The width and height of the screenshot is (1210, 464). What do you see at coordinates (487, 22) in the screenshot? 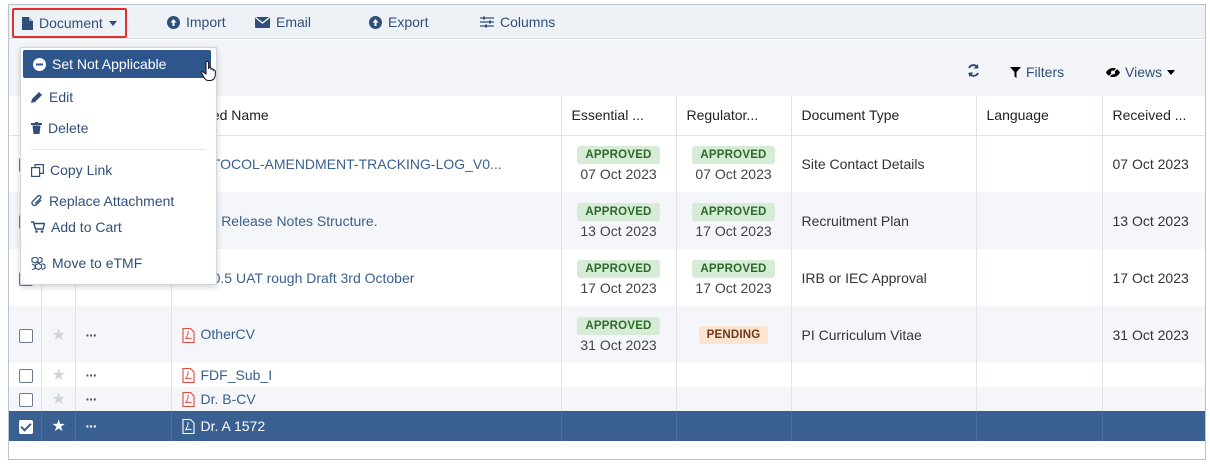
I see `sliders-icon` at bounding box center [487, 22].